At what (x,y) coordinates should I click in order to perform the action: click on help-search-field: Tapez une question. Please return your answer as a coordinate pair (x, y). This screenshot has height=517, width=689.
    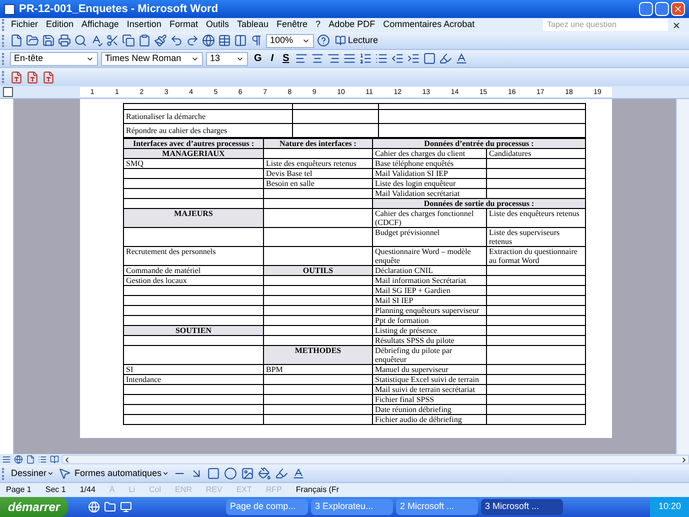
    Looking at the image, I should click on (605, 25).